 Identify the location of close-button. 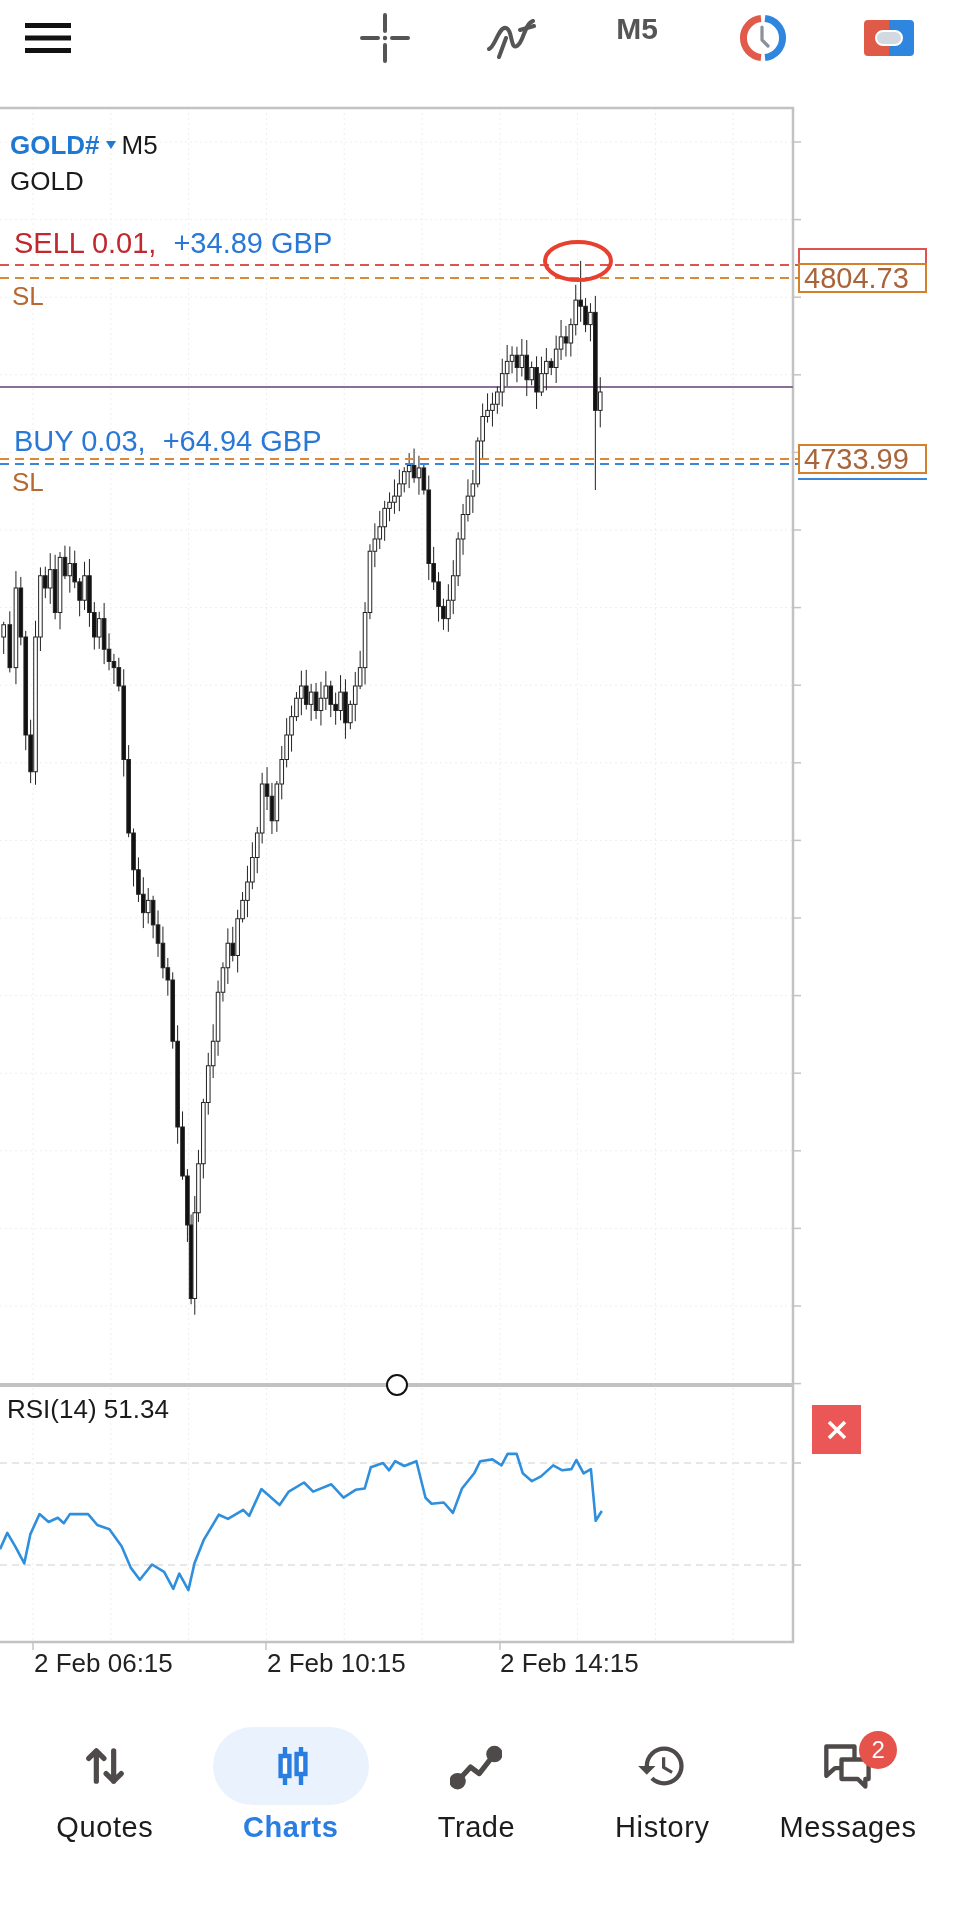
(836, 1429).